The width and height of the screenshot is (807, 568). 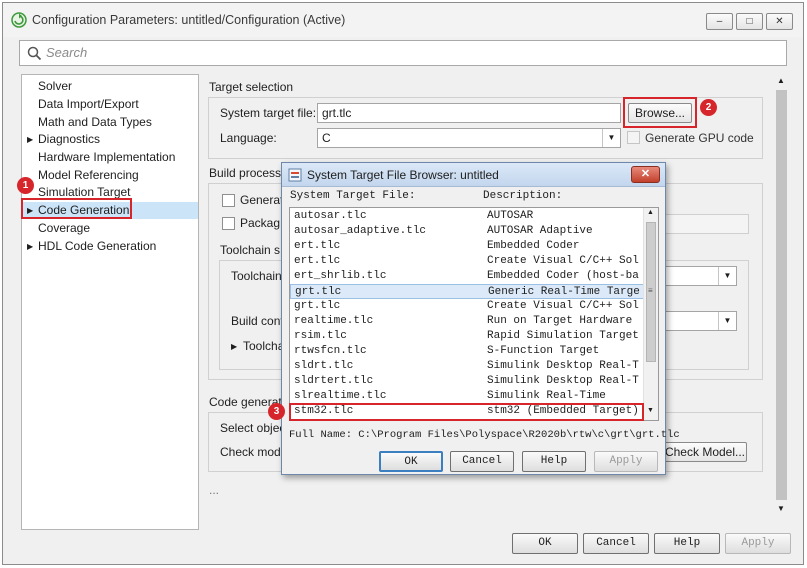 I want to click on list-item: grt.tlc Create Visual C/C++ Sol, so click(x=467, y=306).